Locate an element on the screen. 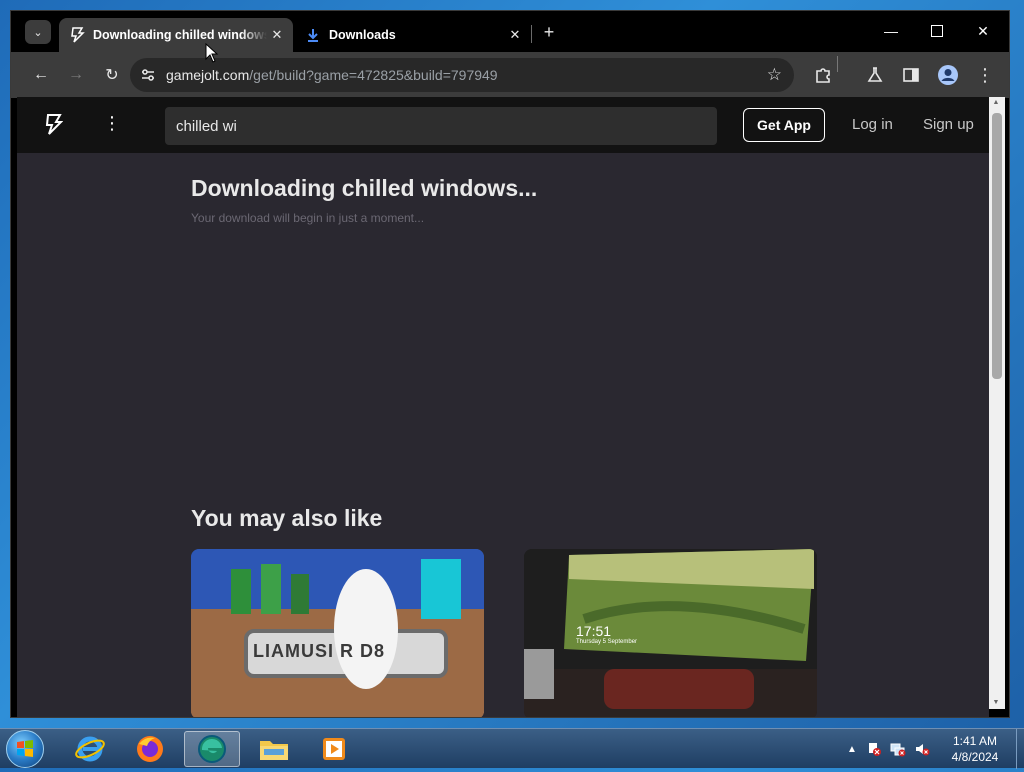  lockscreen-date: Thursday 5 September is located at coordinates (607, 642).